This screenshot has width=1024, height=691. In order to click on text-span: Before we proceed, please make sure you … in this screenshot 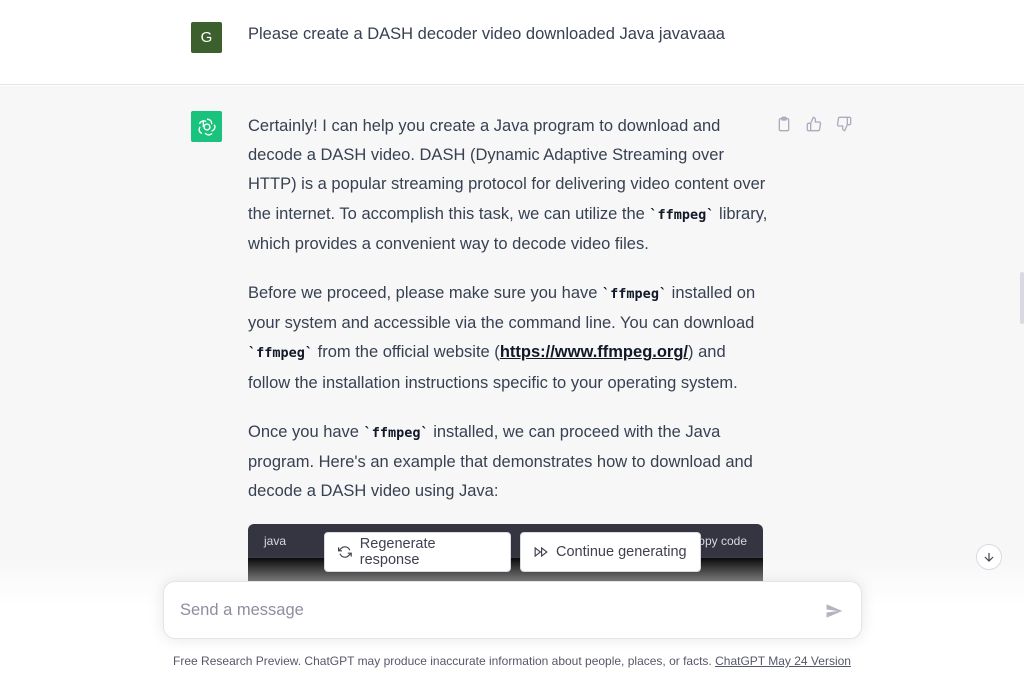, I will do `click(425, 293)`.